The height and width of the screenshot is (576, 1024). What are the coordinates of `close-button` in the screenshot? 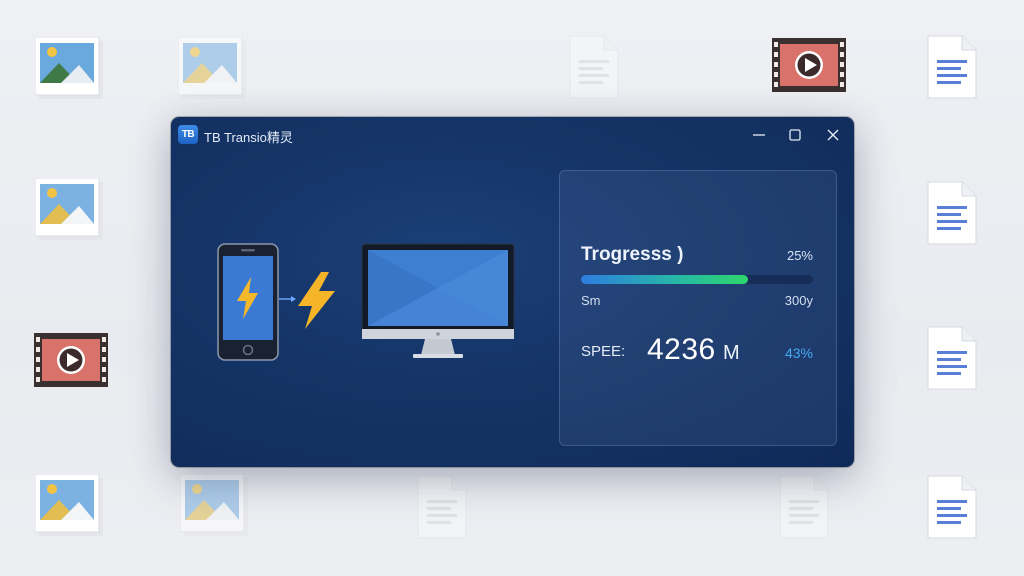 It's located at (833, 135).